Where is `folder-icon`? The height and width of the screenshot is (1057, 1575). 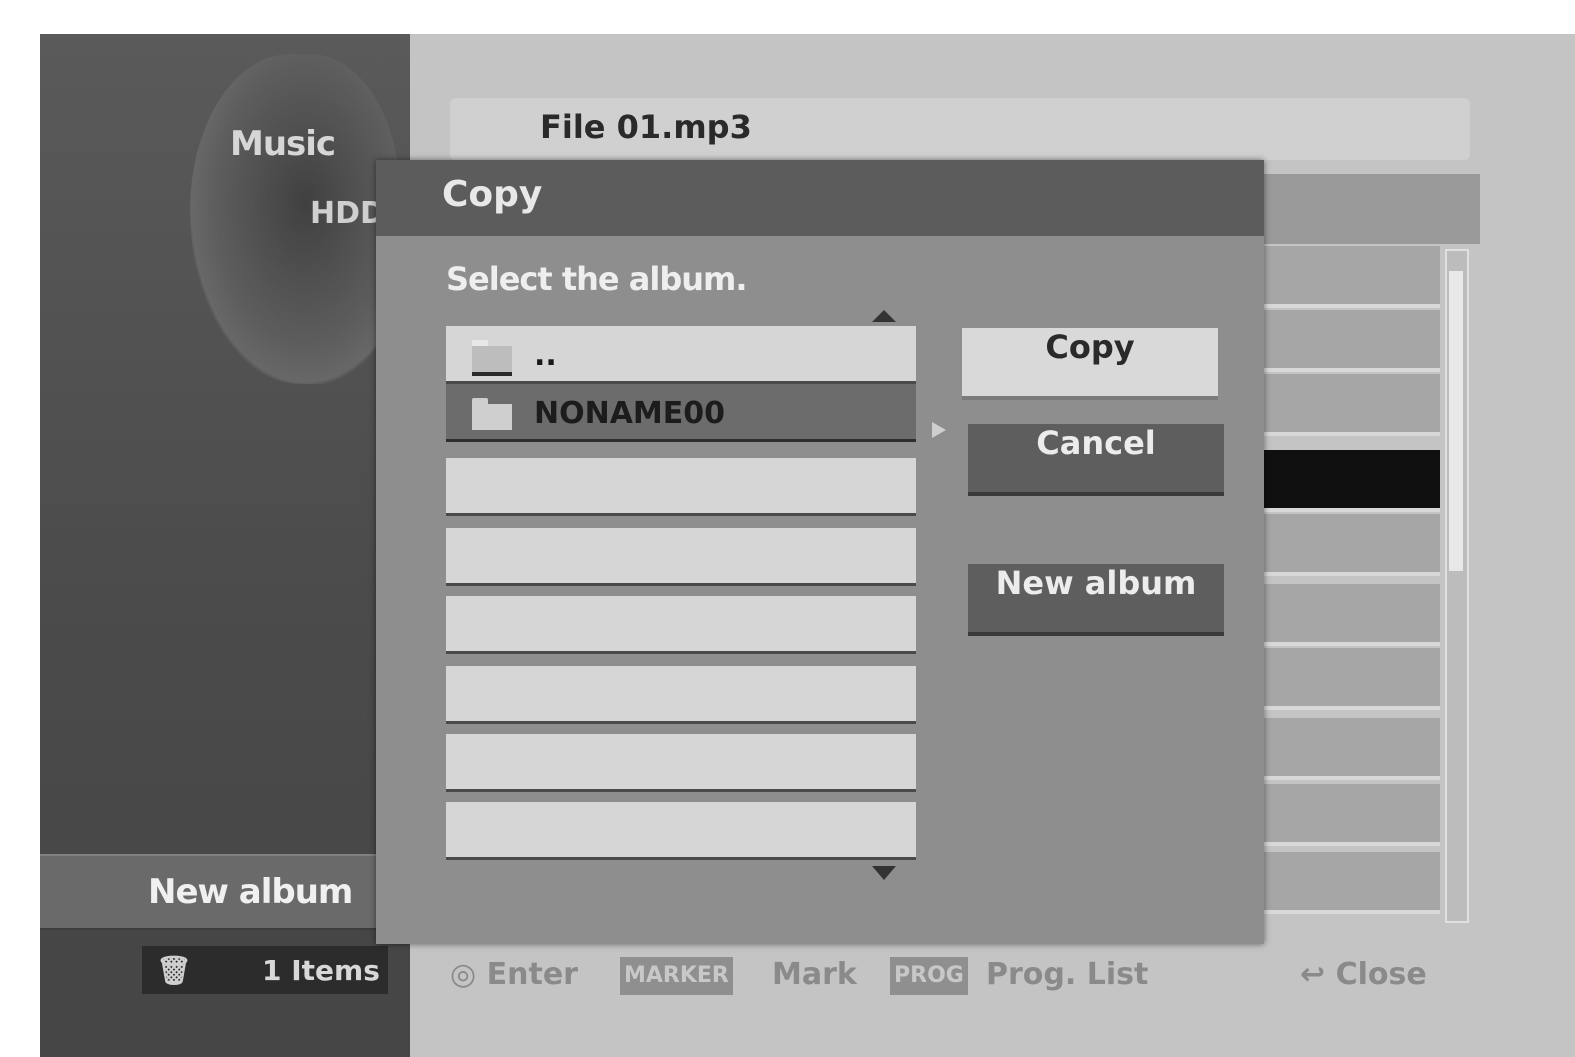 folder-icon is located at coordinates (492, 414).